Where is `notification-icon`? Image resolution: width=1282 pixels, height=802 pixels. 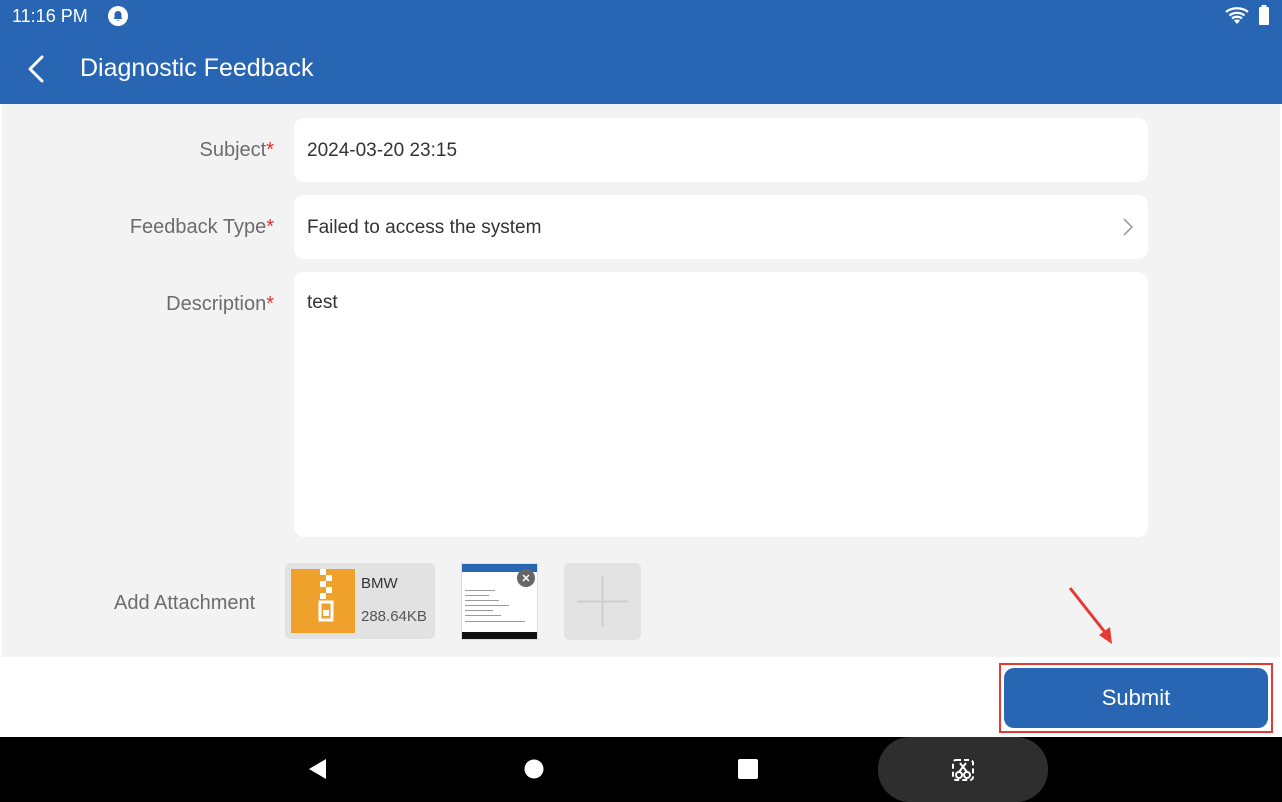
notification-icon is located at coordinates (118, 16).